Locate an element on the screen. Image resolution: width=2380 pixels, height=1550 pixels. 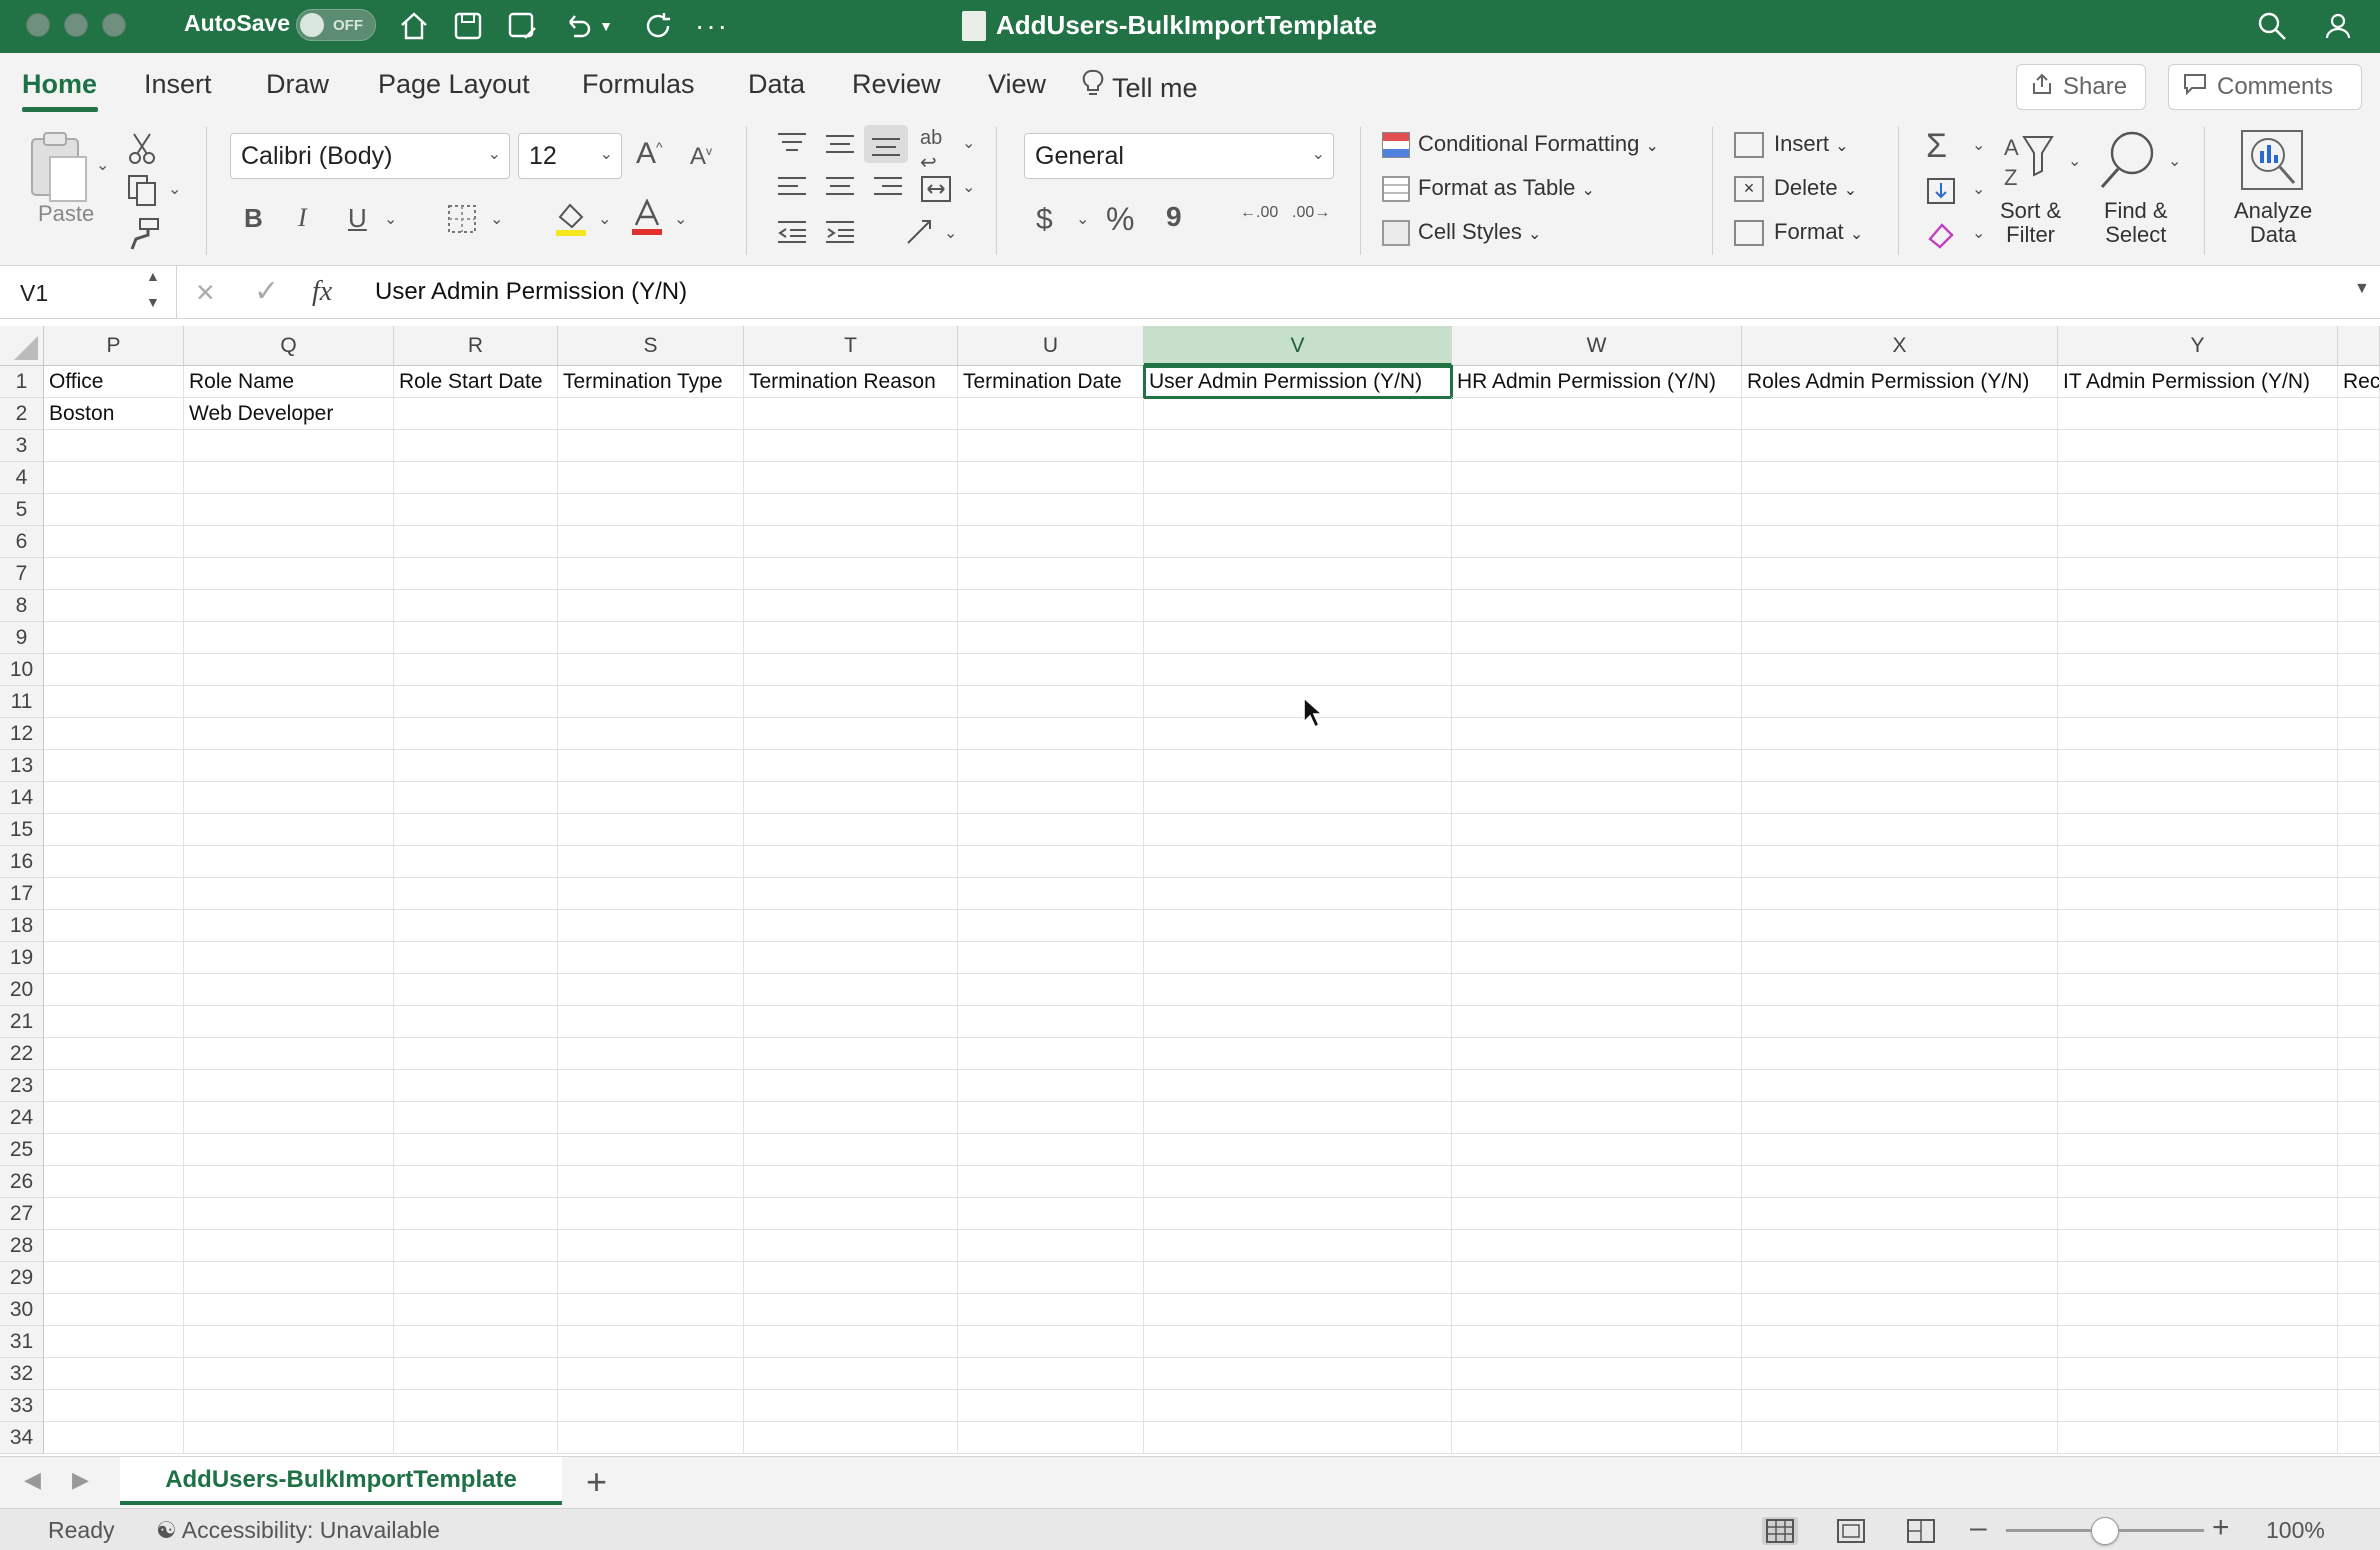
cell: Role Name is located at coordinates (289, 382).